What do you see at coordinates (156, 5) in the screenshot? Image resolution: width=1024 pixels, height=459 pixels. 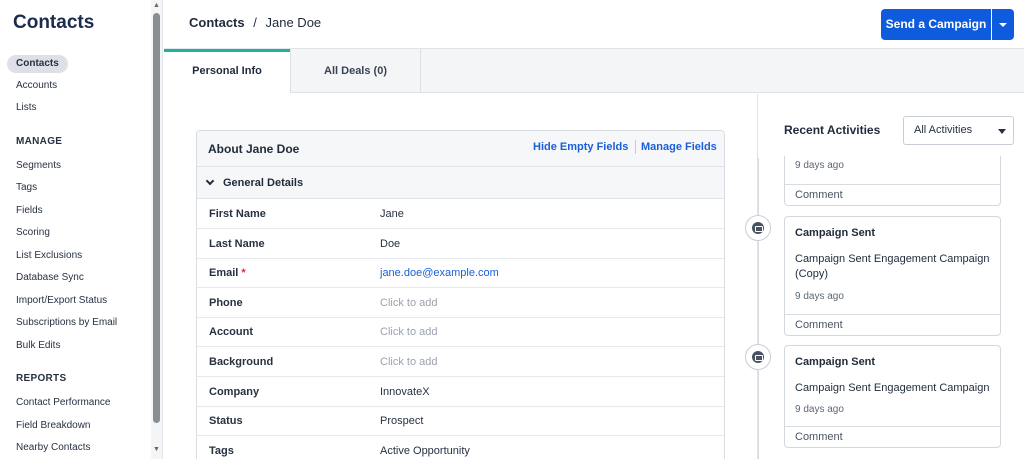 I see `scroll-up-icon: ▲` at bounding box center [156, 5].